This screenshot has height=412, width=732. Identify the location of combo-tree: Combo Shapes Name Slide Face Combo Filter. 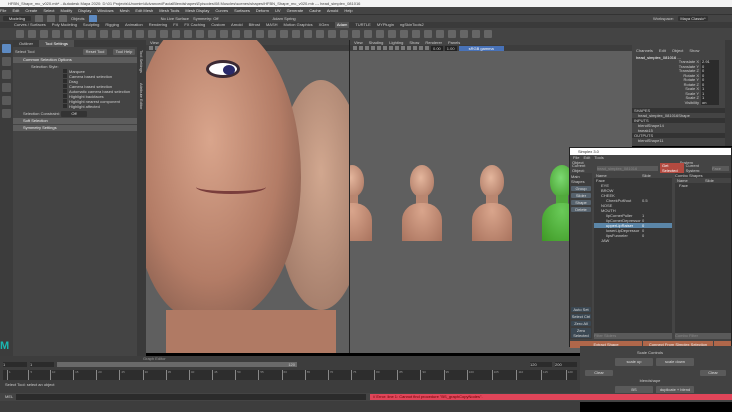
(703, 256).